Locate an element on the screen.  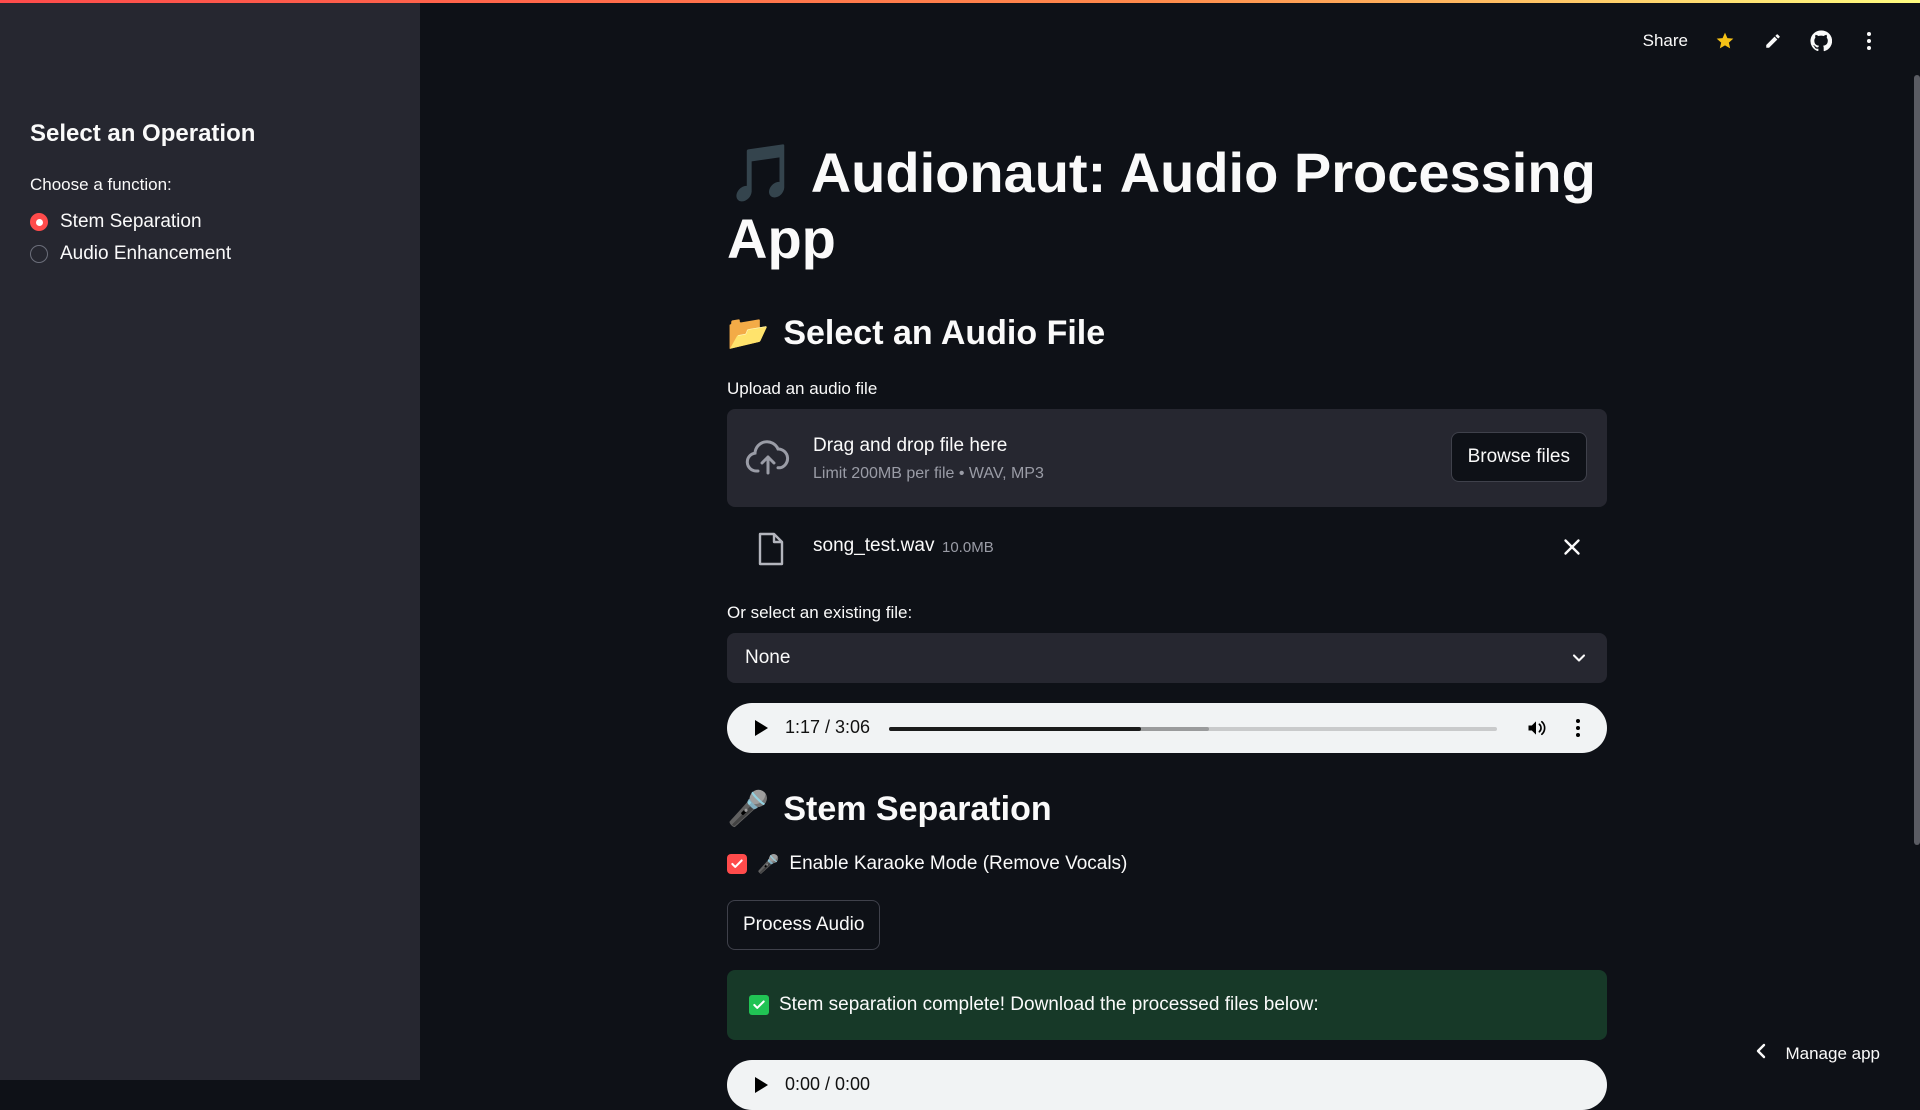
github-icon is located at coordinates (1821, 41).